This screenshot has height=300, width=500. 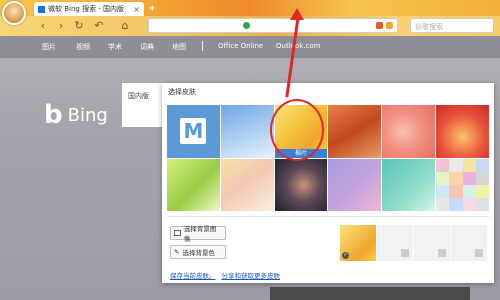 I want to click on navigation-bar: ‹ › ↻ ↶ ⌂ 谷歌搜索, so click(x=250, y=26).